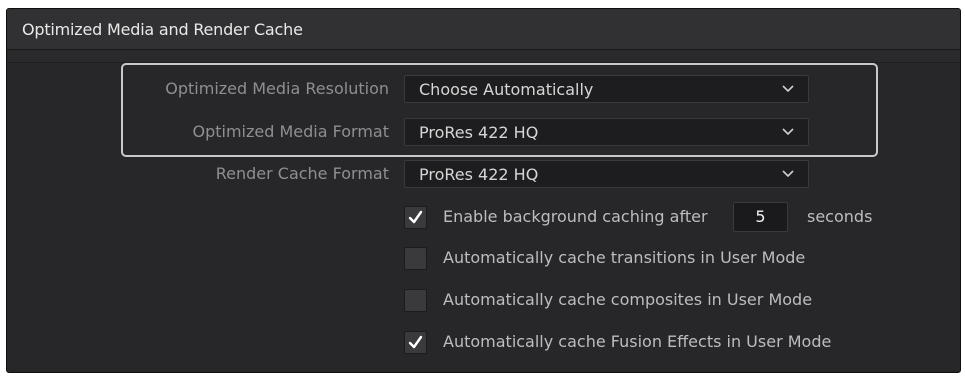  I want to click on render-cache-format-dropdown: ProRes 422 HQ, so click(606, 174).